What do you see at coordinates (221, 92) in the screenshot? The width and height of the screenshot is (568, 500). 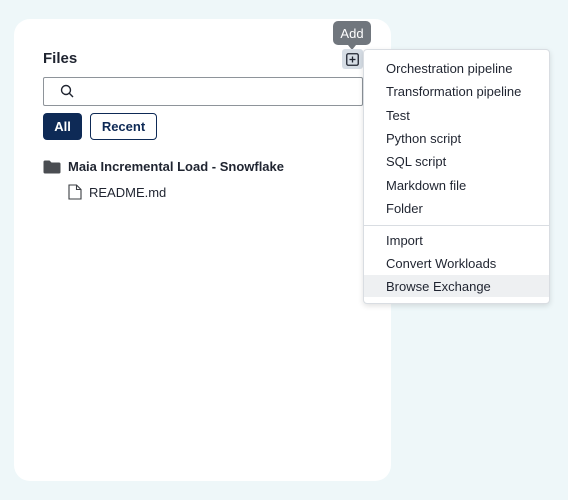 I see `search-input` at bounding box center [221, 92].